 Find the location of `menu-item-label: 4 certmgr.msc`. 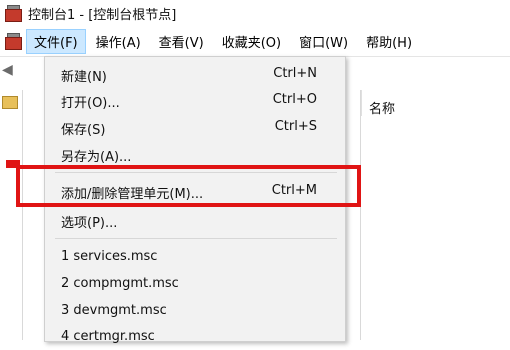

menu-item-label: 4 certmgr.msc is located at coordinates (108, 336).